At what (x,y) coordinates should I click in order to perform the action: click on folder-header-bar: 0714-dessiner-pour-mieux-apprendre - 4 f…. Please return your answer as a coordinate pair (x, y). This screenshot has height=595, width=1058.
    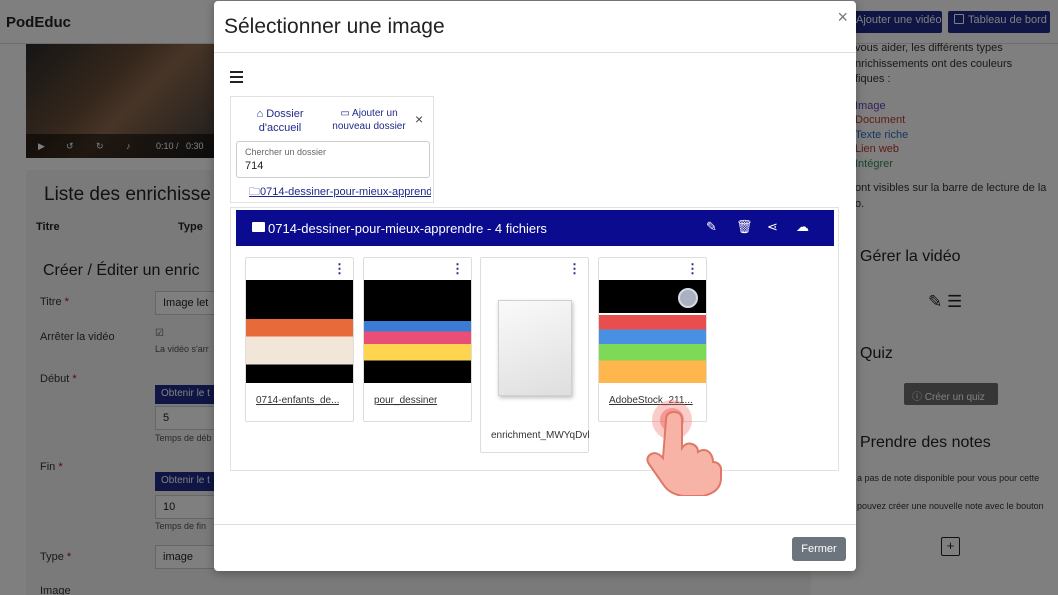
    Looking at the image, I should click on (535, 228).